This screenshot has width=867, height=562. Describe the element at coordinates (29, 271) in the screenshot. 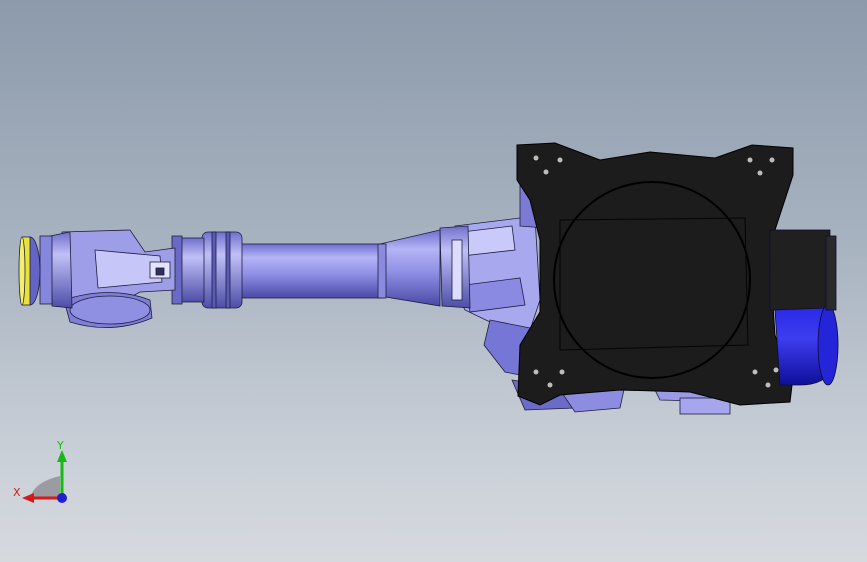

I see `tool-flange` at that location.